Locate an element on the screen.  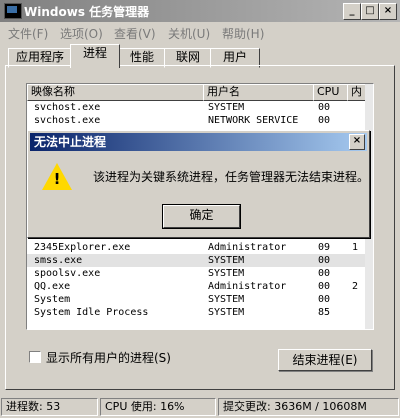
cell-image: QQ.exe is located at coordinates (52, 286).